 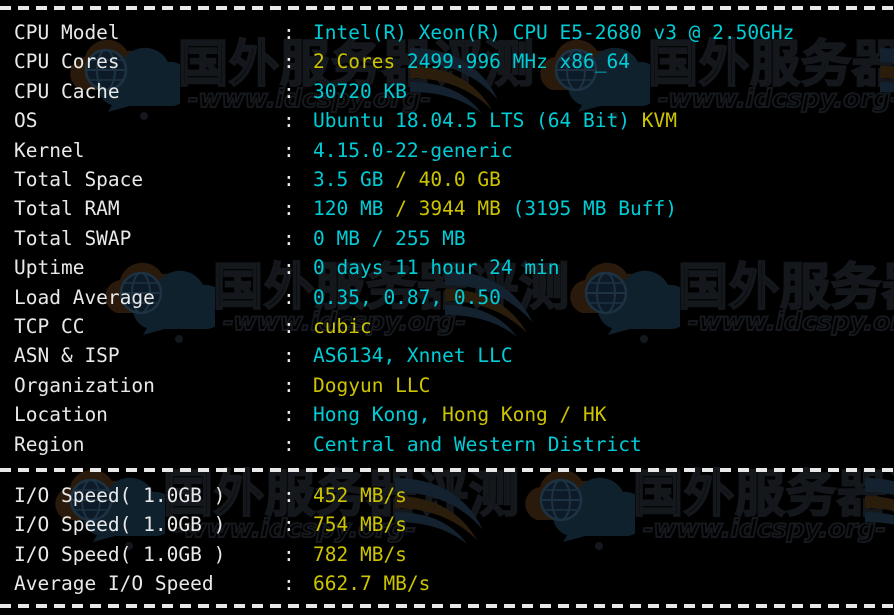 What do you see at coordinates (84, 385) in the screenshot?
I see `info-row-label: Organization` at bounding box center [84, 385].